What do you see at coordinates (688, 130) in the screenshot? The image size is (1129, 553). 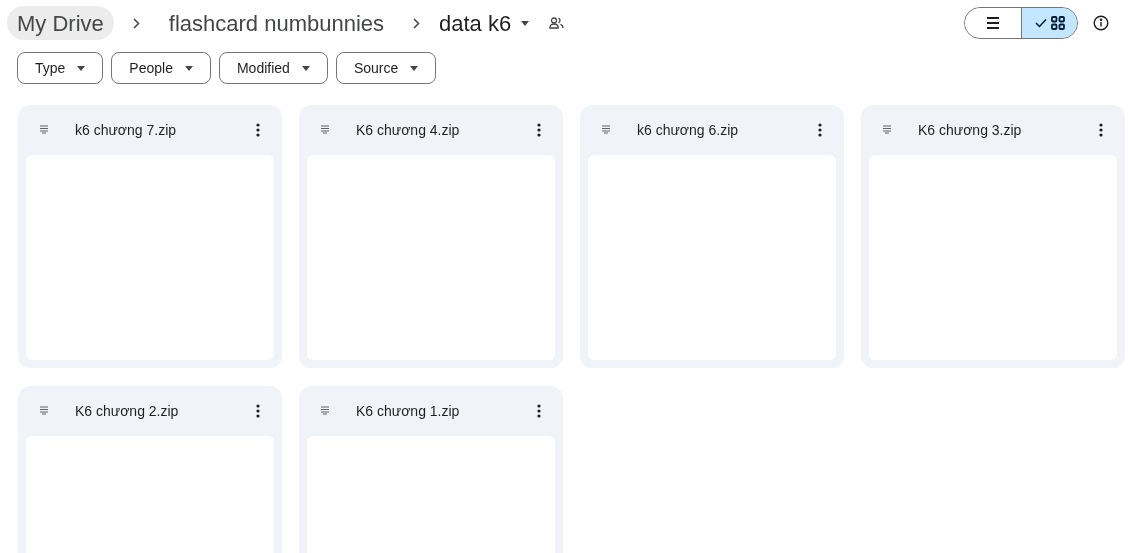 I see `file-name: k6 chương 6.zip` at bounding box center [688, 130].